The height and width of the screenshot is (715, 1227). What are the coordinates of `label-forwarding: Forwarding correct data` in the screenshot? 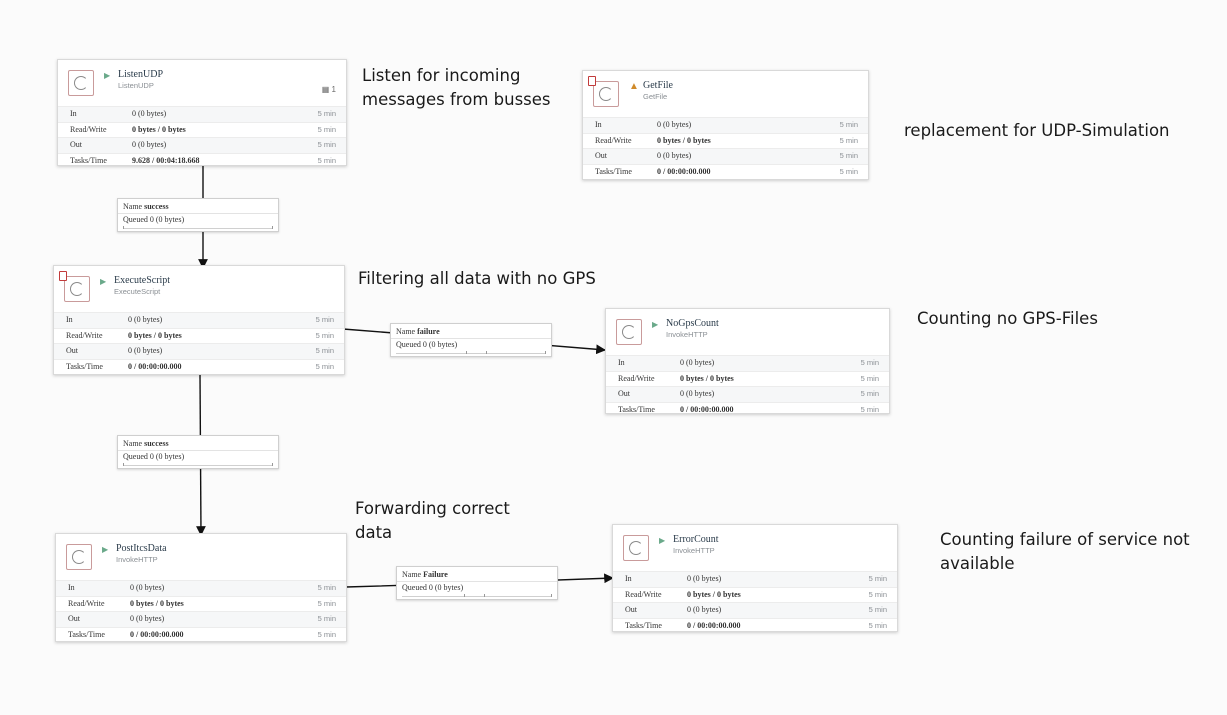 It's located at (432, 520).